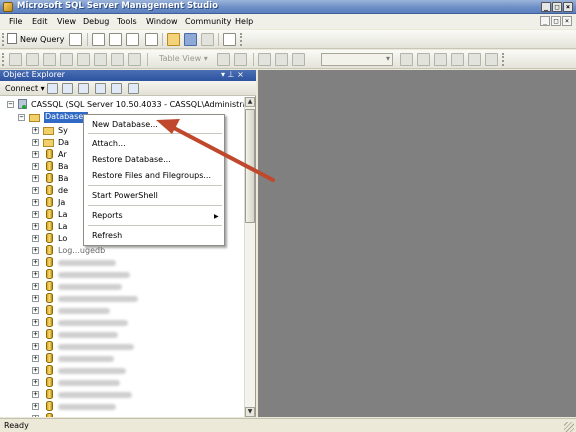  Describe the element at coordinates (122, 251) in the screenshot. I see `tree-node-database: + Log...ugedb` at that location.